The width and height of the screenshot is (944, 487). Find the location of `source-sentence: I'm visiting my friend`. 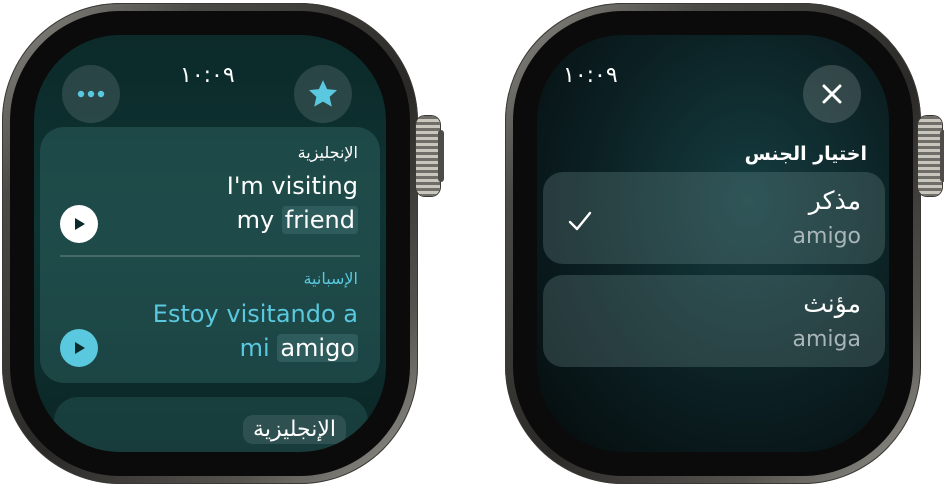

source-sentence: I'm visiting my friend is located at coordinates (292, 203).